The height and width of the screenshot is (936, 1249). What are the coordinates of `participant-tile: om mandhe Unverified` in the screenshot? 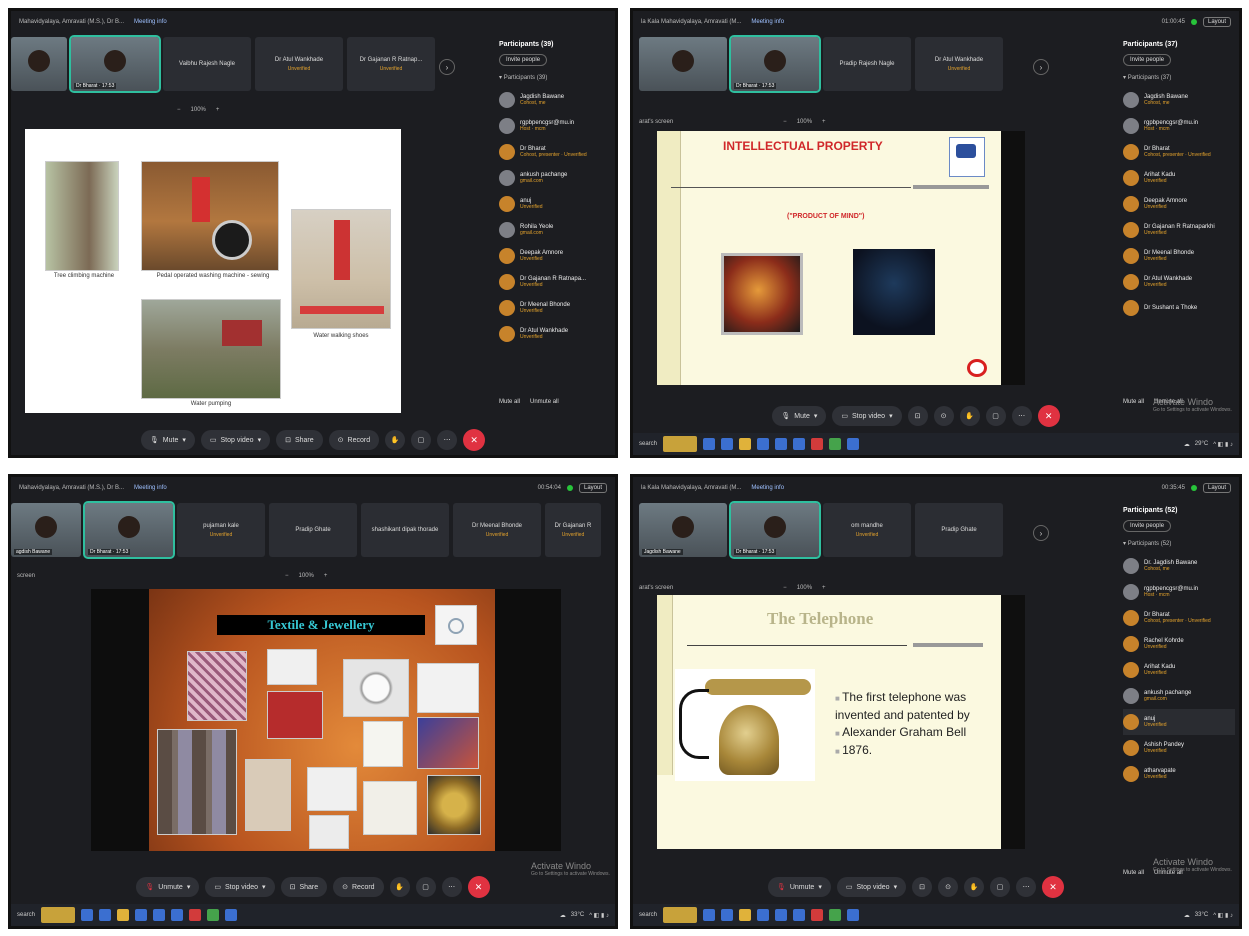 It's located at (867, 530).